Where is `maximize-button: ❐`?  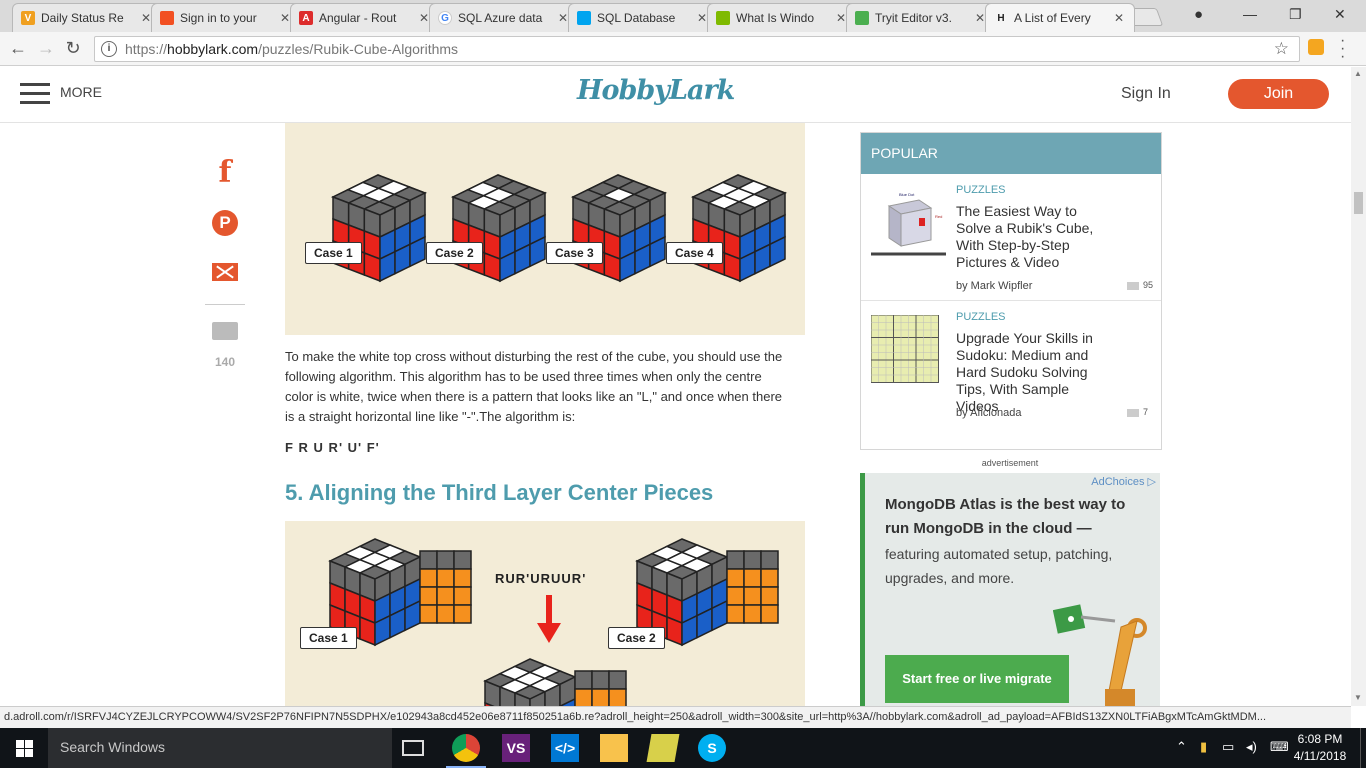 maximize-button: ❐ is located at coordinates (1295, 14).